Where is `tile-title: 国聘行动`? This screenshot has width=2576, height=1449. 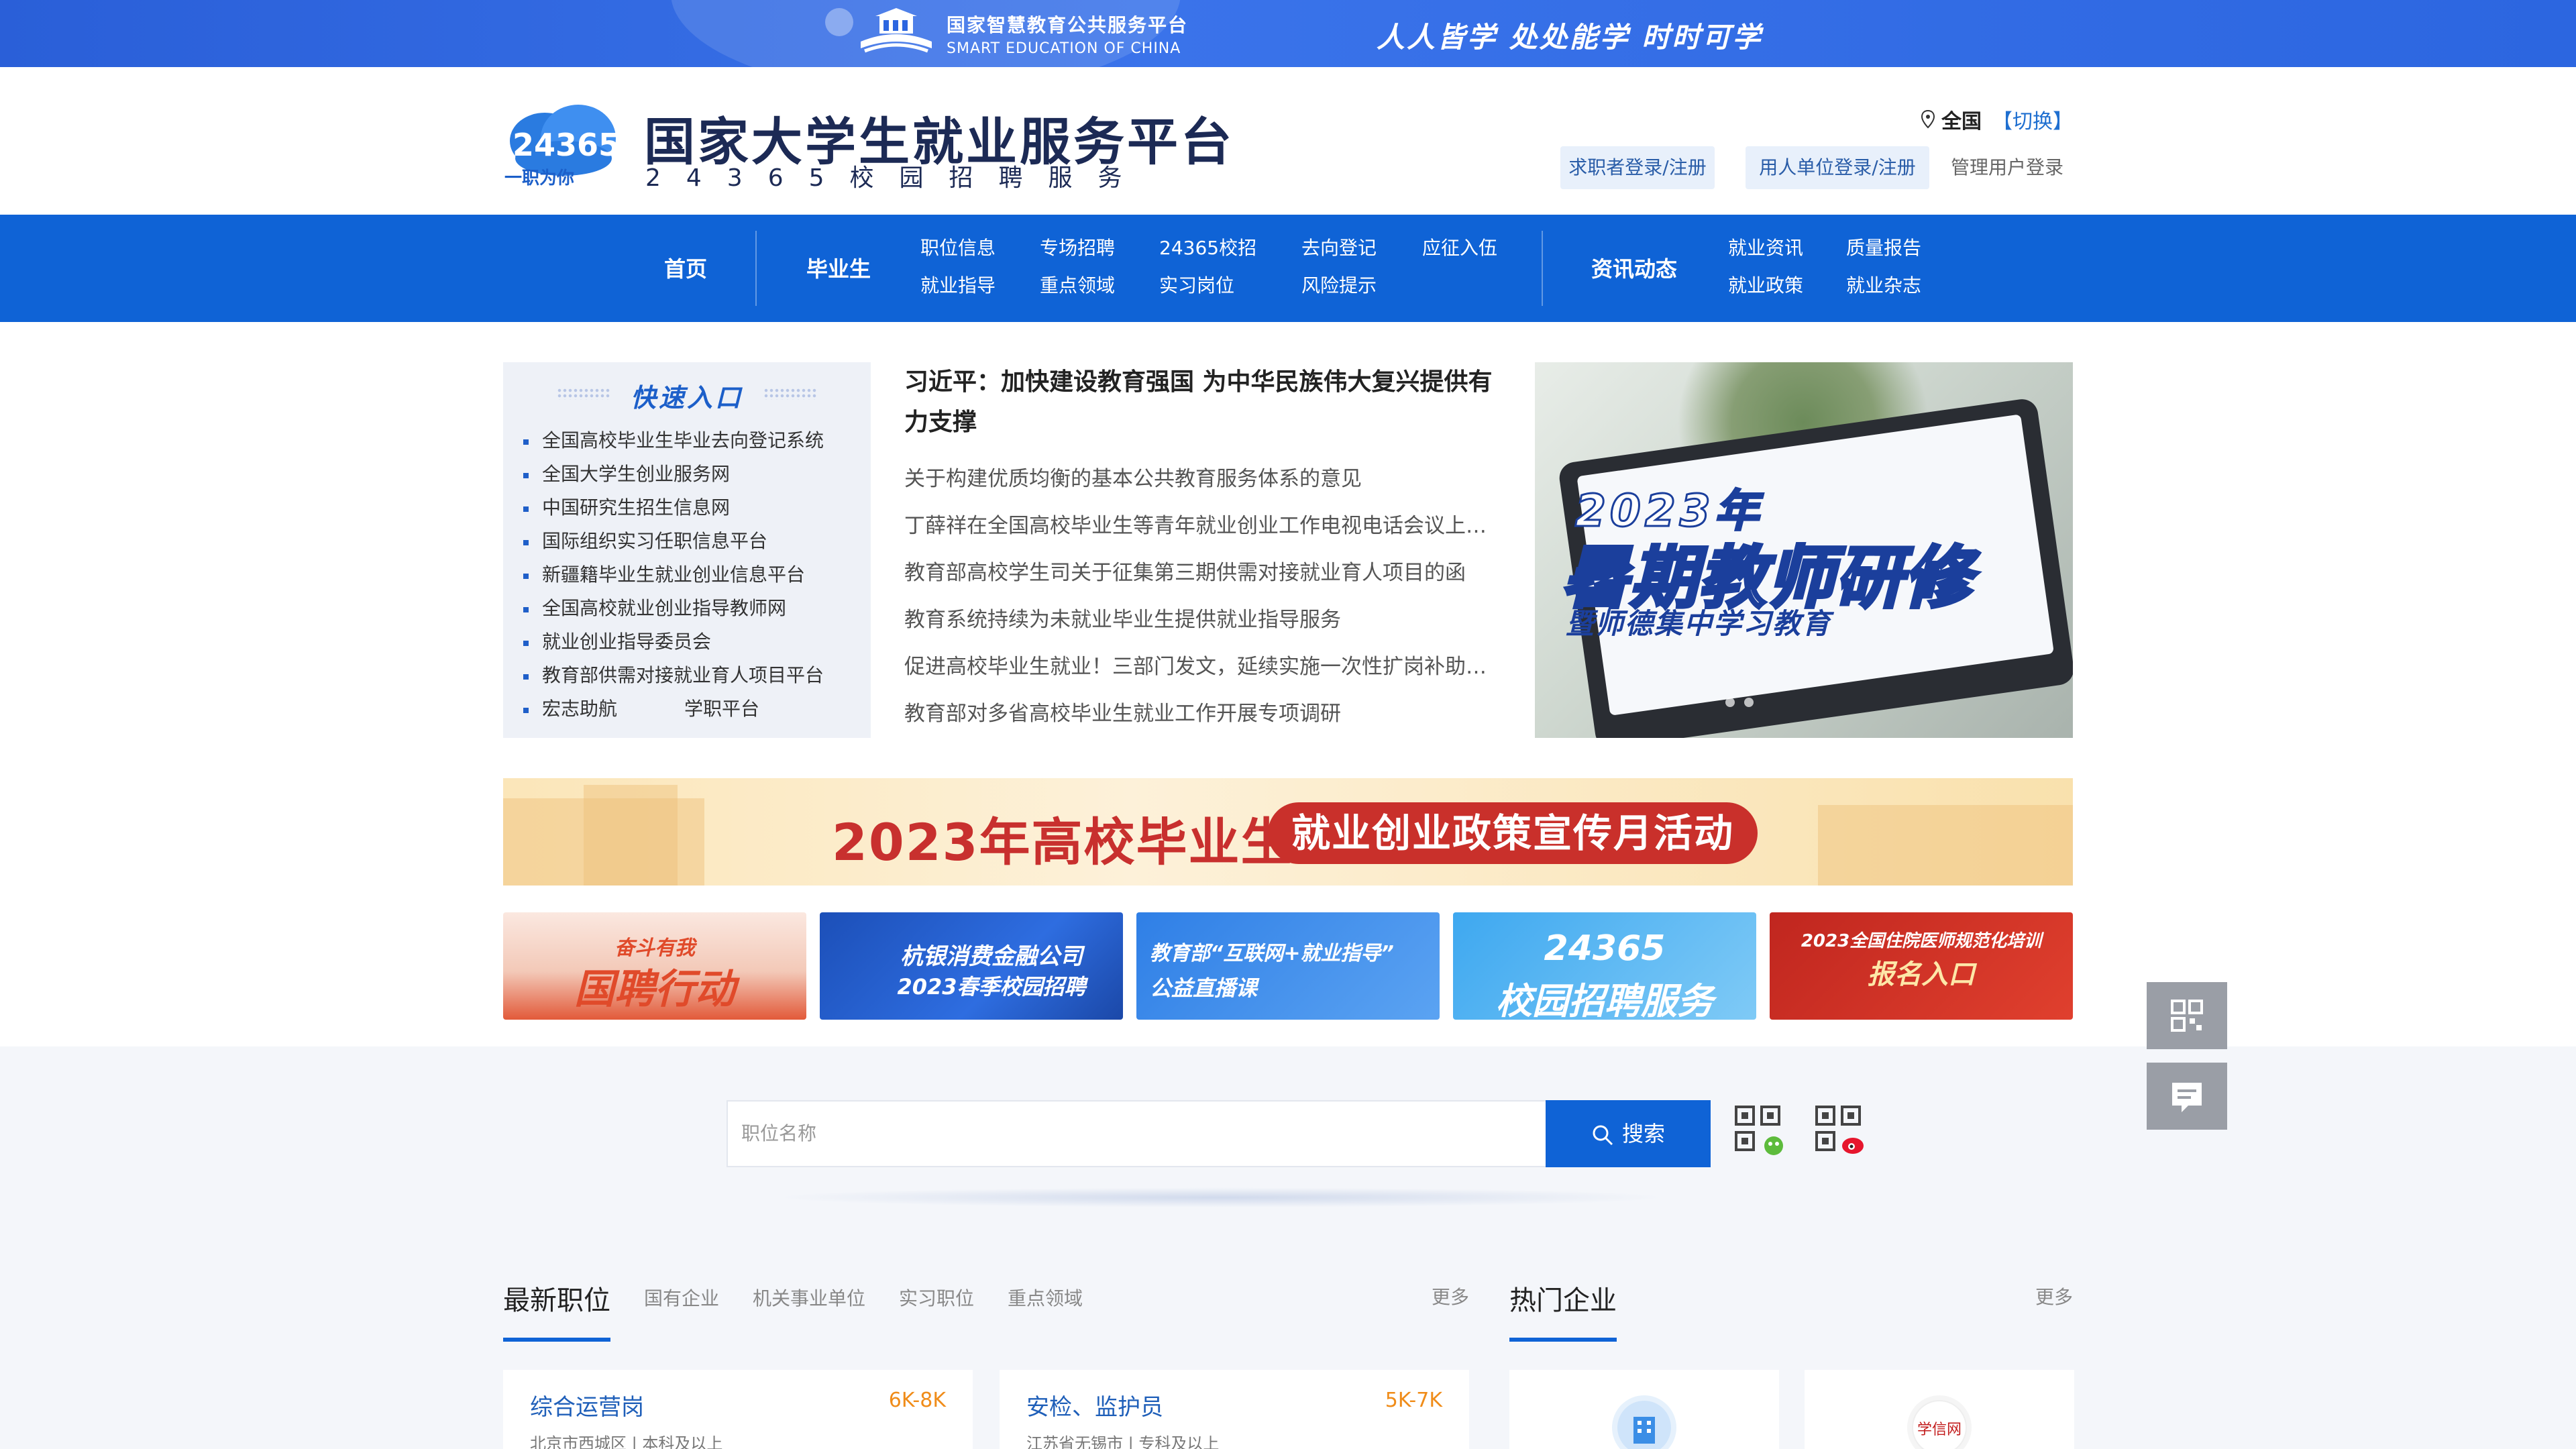
tile-title: 国聘行动 is located at coordinates (654, 989).